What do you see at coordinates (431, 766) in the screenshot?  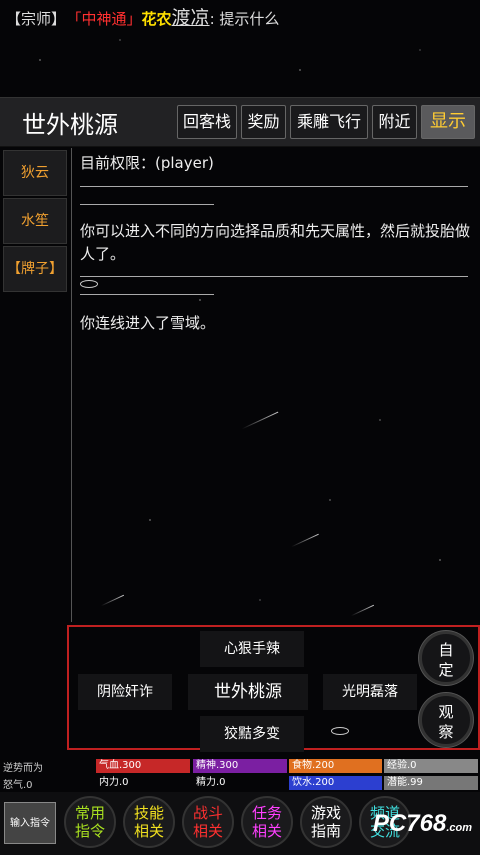 I see `exp-bar: 经验.0` at bounding box center [431, 766].